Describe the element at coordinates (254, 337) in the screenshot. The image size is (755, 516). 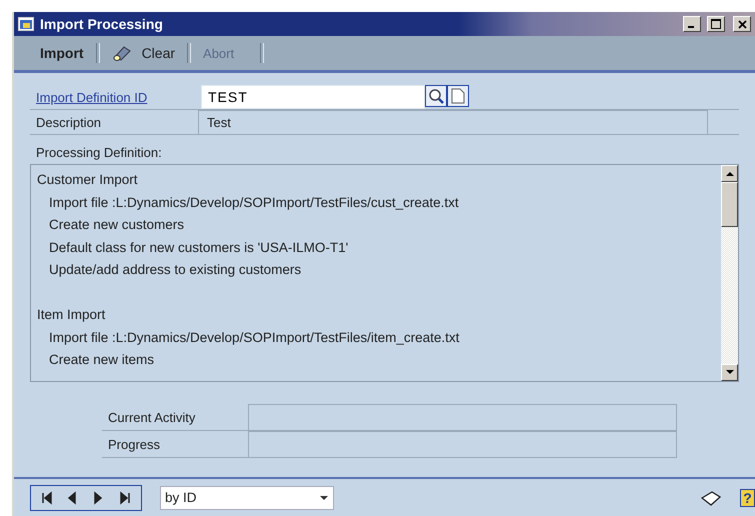
I see `definition-line: Import file :L:Dynamics/Develop/SOPImport/TestFiles/item_create.txt` at that location.